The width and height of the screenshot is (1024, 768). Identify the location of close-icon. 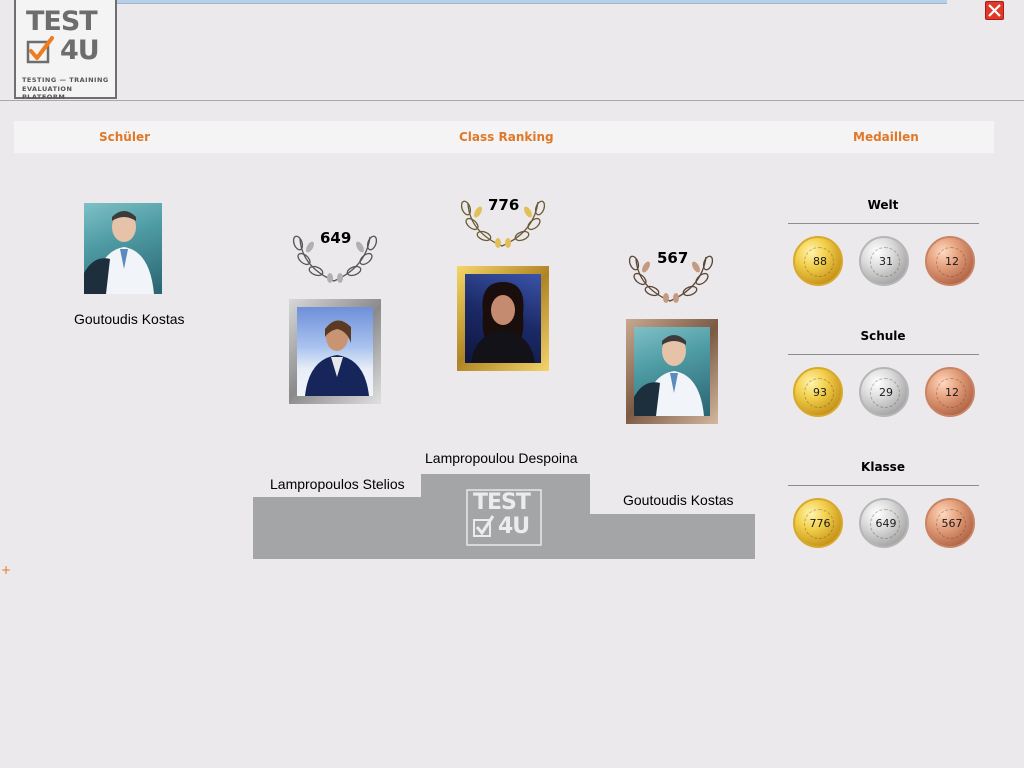
(994, 10).